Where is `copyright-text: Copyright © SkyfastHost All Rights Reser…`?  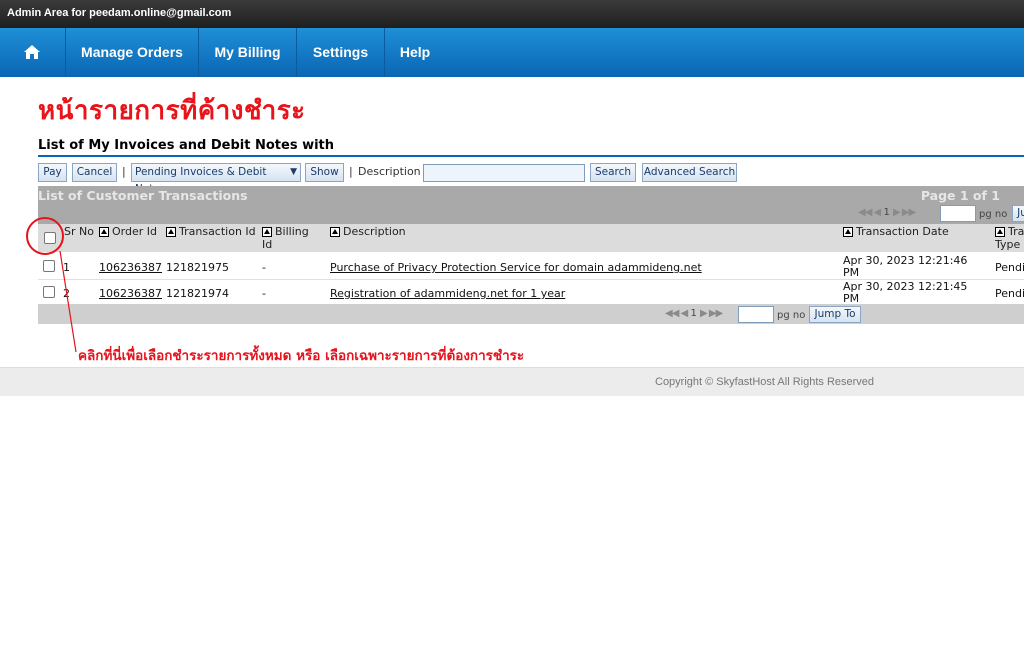 copyright-text: Copyright © SkyfastHost All Rights Reser… is located at coordinates (765, 382).